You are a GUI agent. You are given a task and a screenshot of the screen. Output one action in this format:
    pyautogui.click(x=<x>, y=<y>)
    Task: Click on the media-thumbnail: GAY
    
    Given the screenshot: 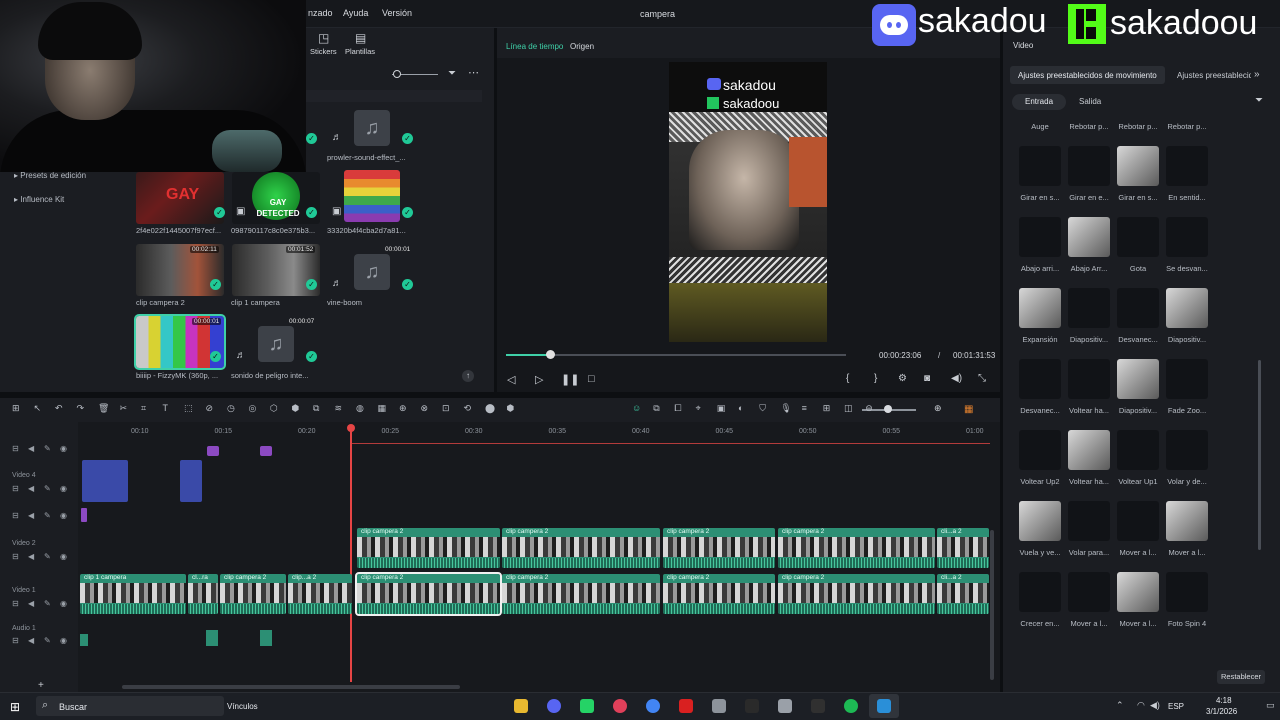 What is the action you would take?
    pyautogui.click(x=180, y=198)
    